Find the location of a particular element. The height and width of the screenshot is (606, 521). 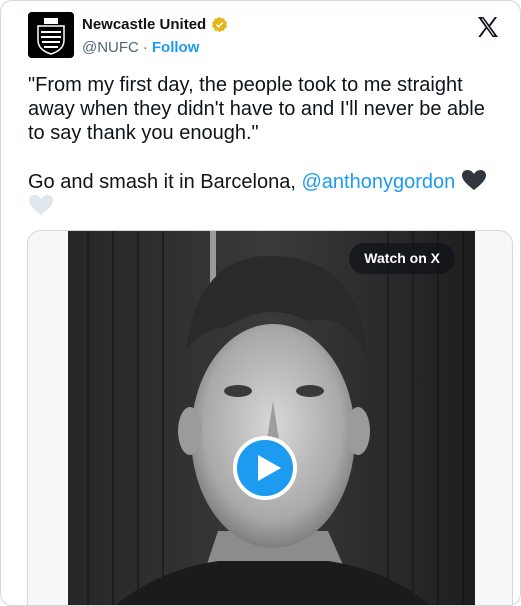

x-logo-icon is located at coordinates (488, 27).